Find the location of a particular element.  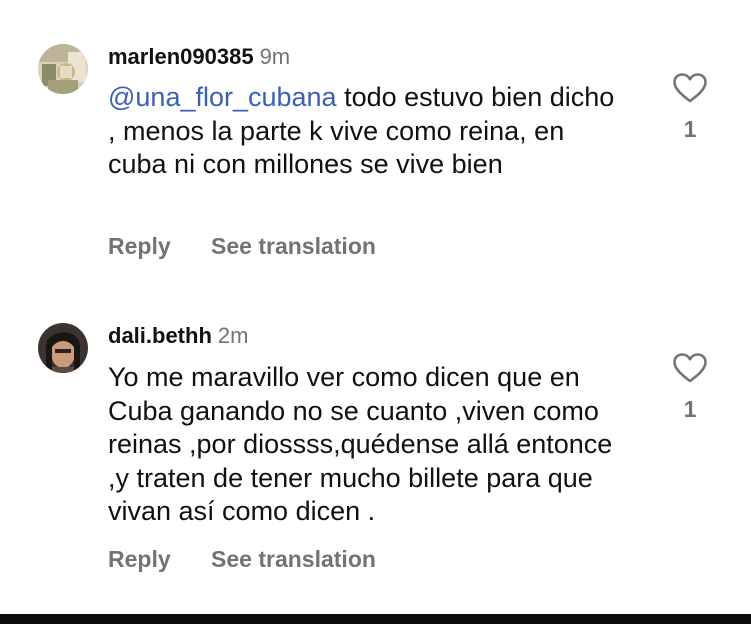

username: marlen090385 is located at coordinates (181, 56).